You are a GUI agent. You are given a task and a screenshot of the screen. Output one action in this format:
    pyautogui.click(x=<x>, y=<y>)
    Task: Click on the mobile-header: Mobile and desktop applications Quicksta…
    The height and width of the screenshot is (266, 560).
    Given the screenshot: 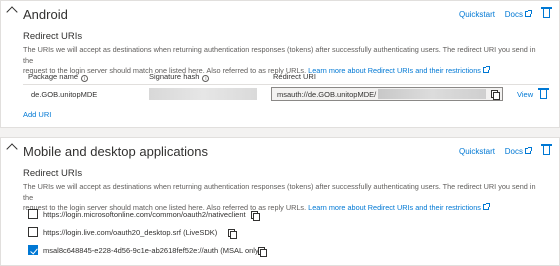 What is the action you would take?
    pyautogui.click(x=280, y=151)
    